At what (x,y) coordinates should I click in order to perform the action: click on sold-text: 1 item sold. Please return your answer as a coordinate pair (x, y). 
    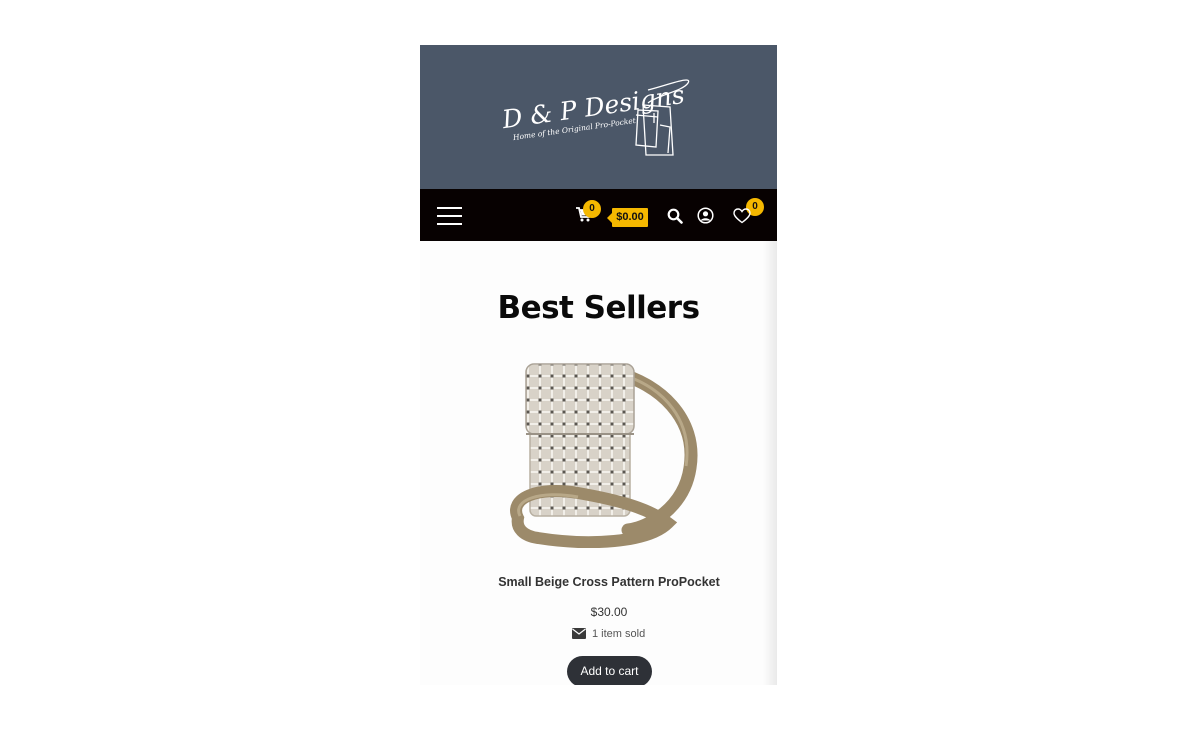
    Looking at the image, I should click on (619, 634).